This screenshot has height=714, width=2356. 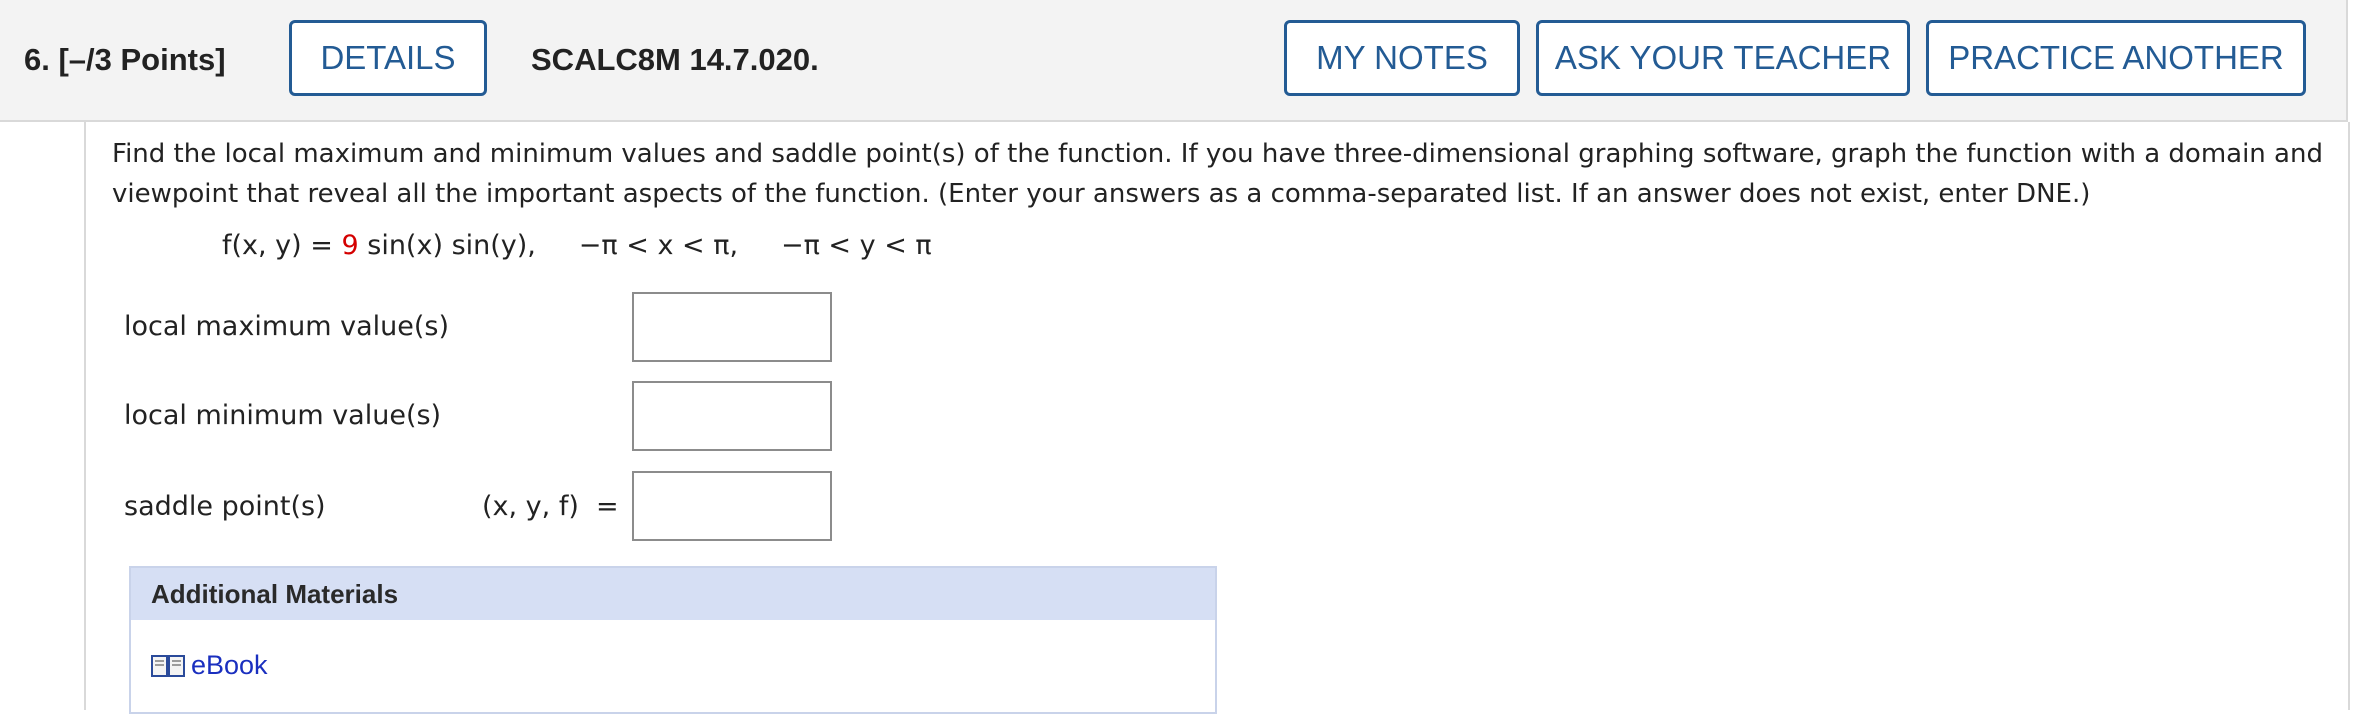 What do you see at coordinates (1402, 58) in the screenshot?
I see `my-notes-button: MY NOTES` at bounding box center [1402, 58].